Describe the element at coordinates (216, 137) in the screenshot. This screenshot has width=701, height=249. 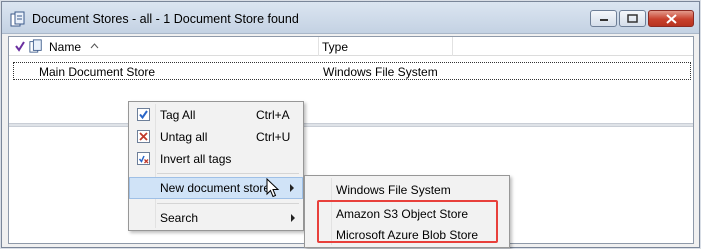
I see `menu-item-untag-all: Untag all Ctrl+U` at that location.